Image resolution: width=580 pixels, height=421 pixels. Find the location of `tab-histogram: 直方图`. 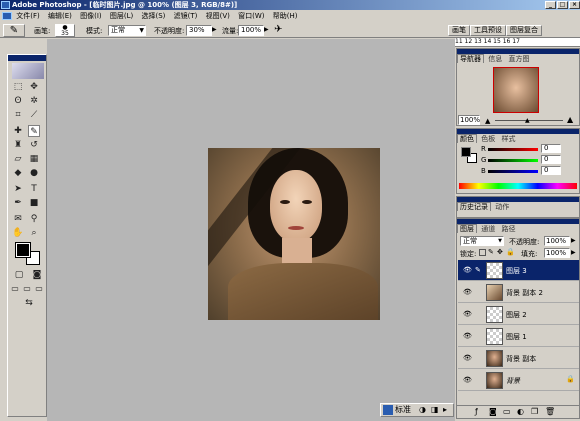

tab-histogram: 直方图 is located at coordinates (518, 59).